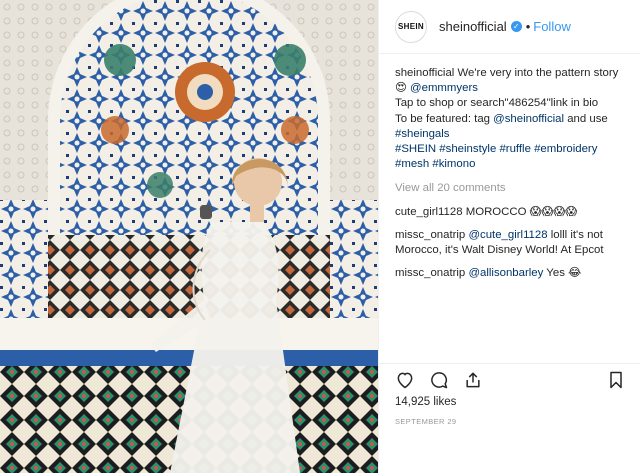 The height and width of the screenshot is (473, 640). Describe the element at coordinates (505, 273) in the screenshot. I see `mention-link: @allisonbarley` at that location.